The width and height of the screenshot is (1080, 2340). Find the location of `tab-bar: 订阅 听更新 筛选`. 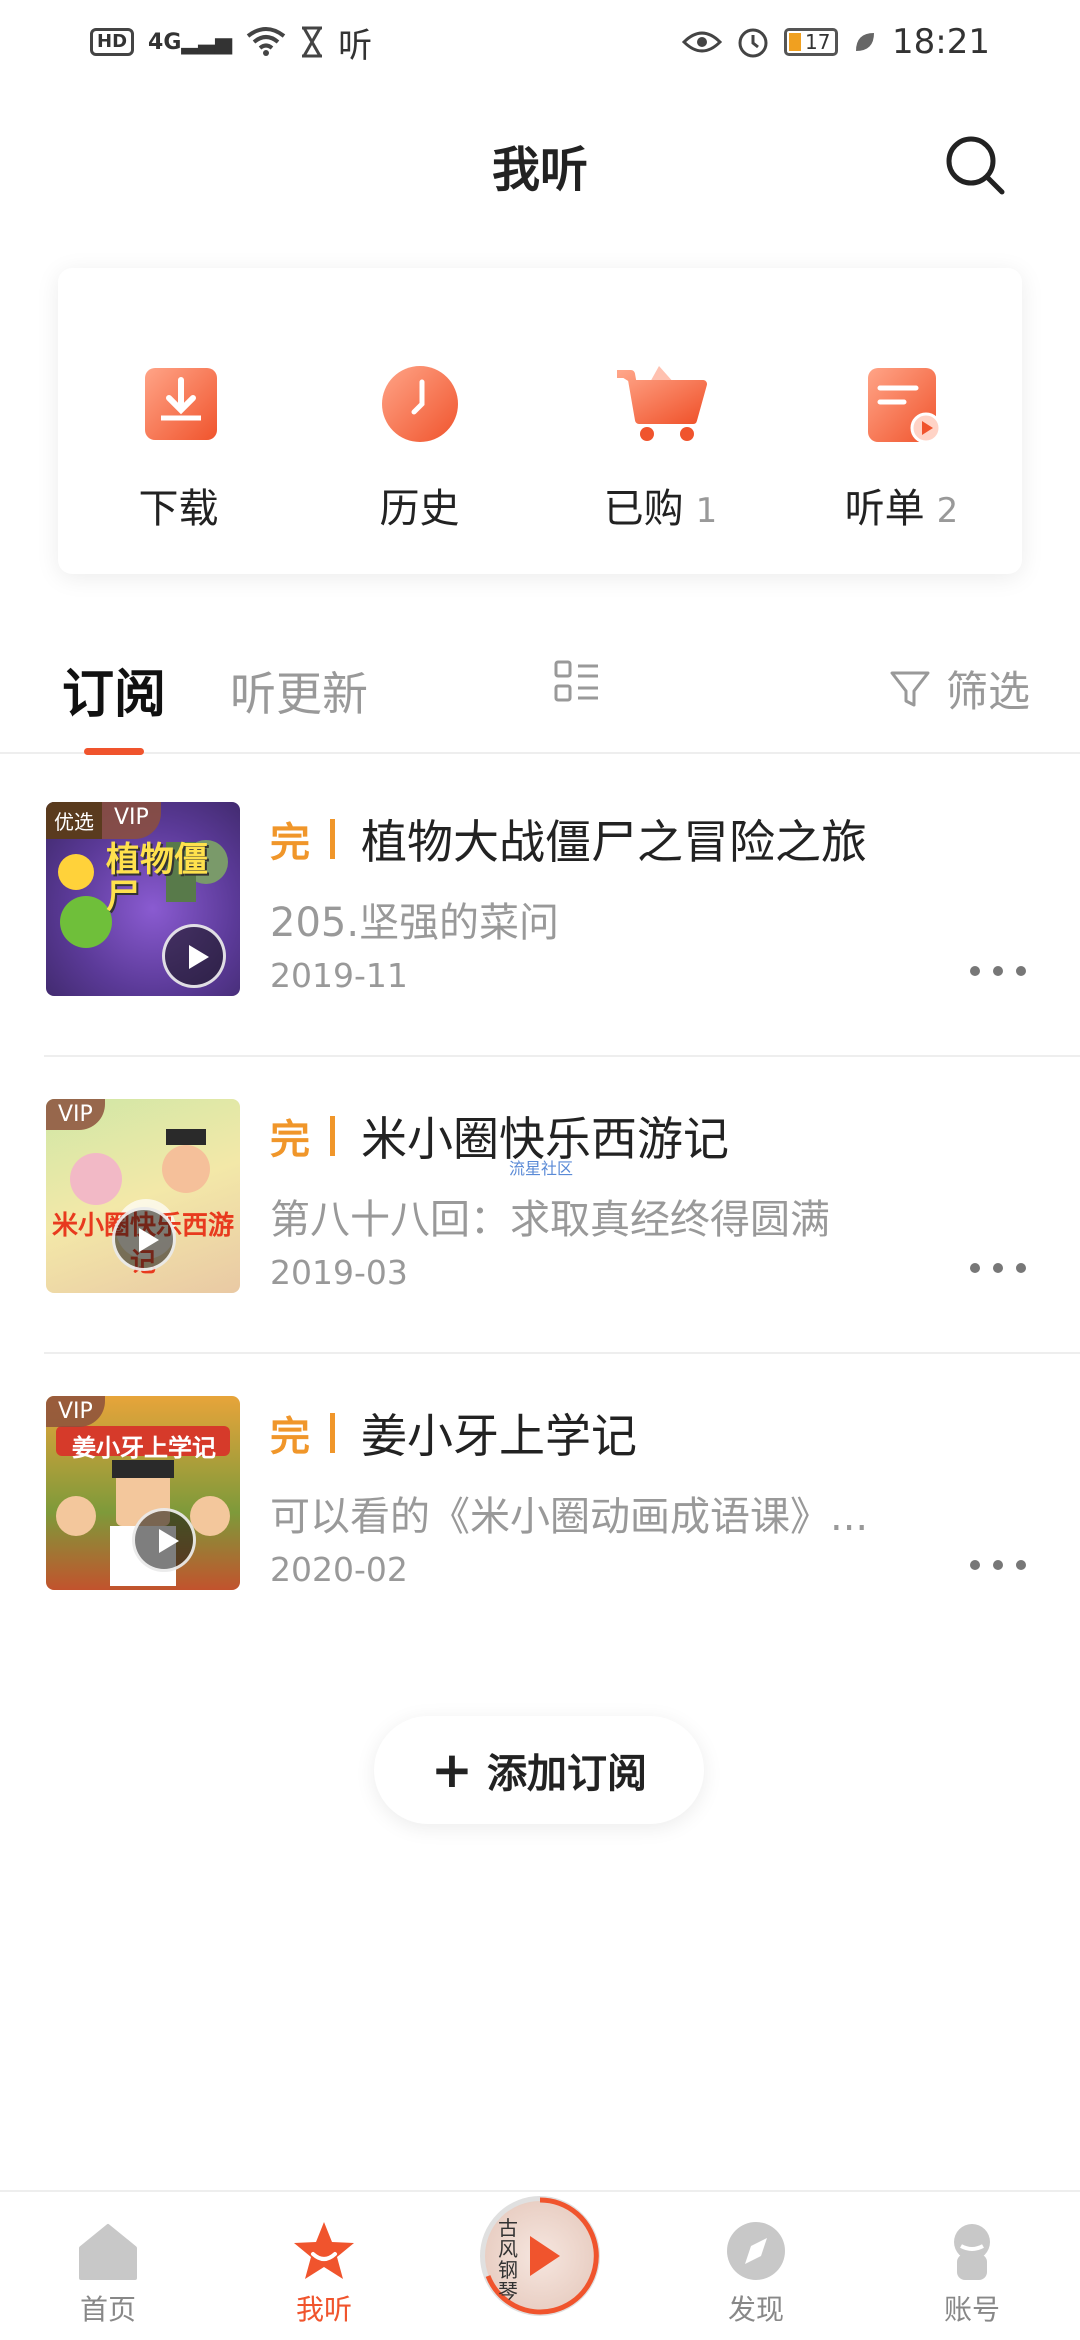

tab-bar: 订阅 听更新 筛选 is located at coordinates (540, 692).